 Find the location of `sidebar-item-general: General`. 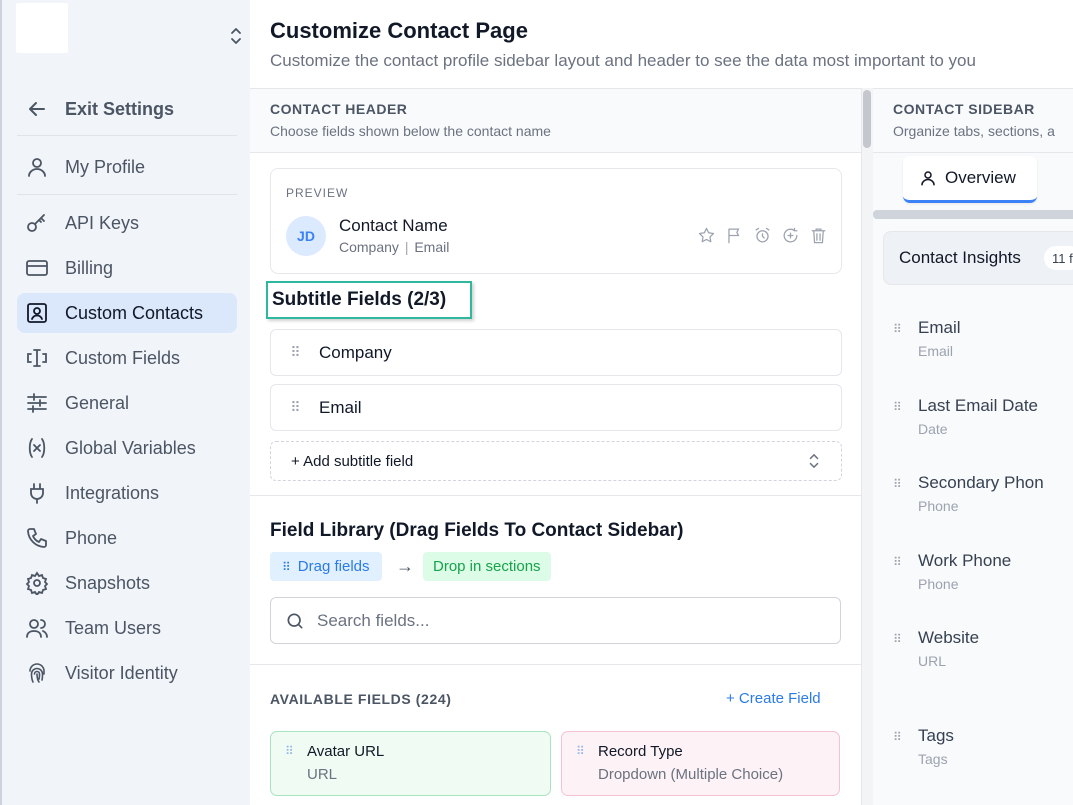

sidebar-item-general: General is located at coordinates (127, 403).